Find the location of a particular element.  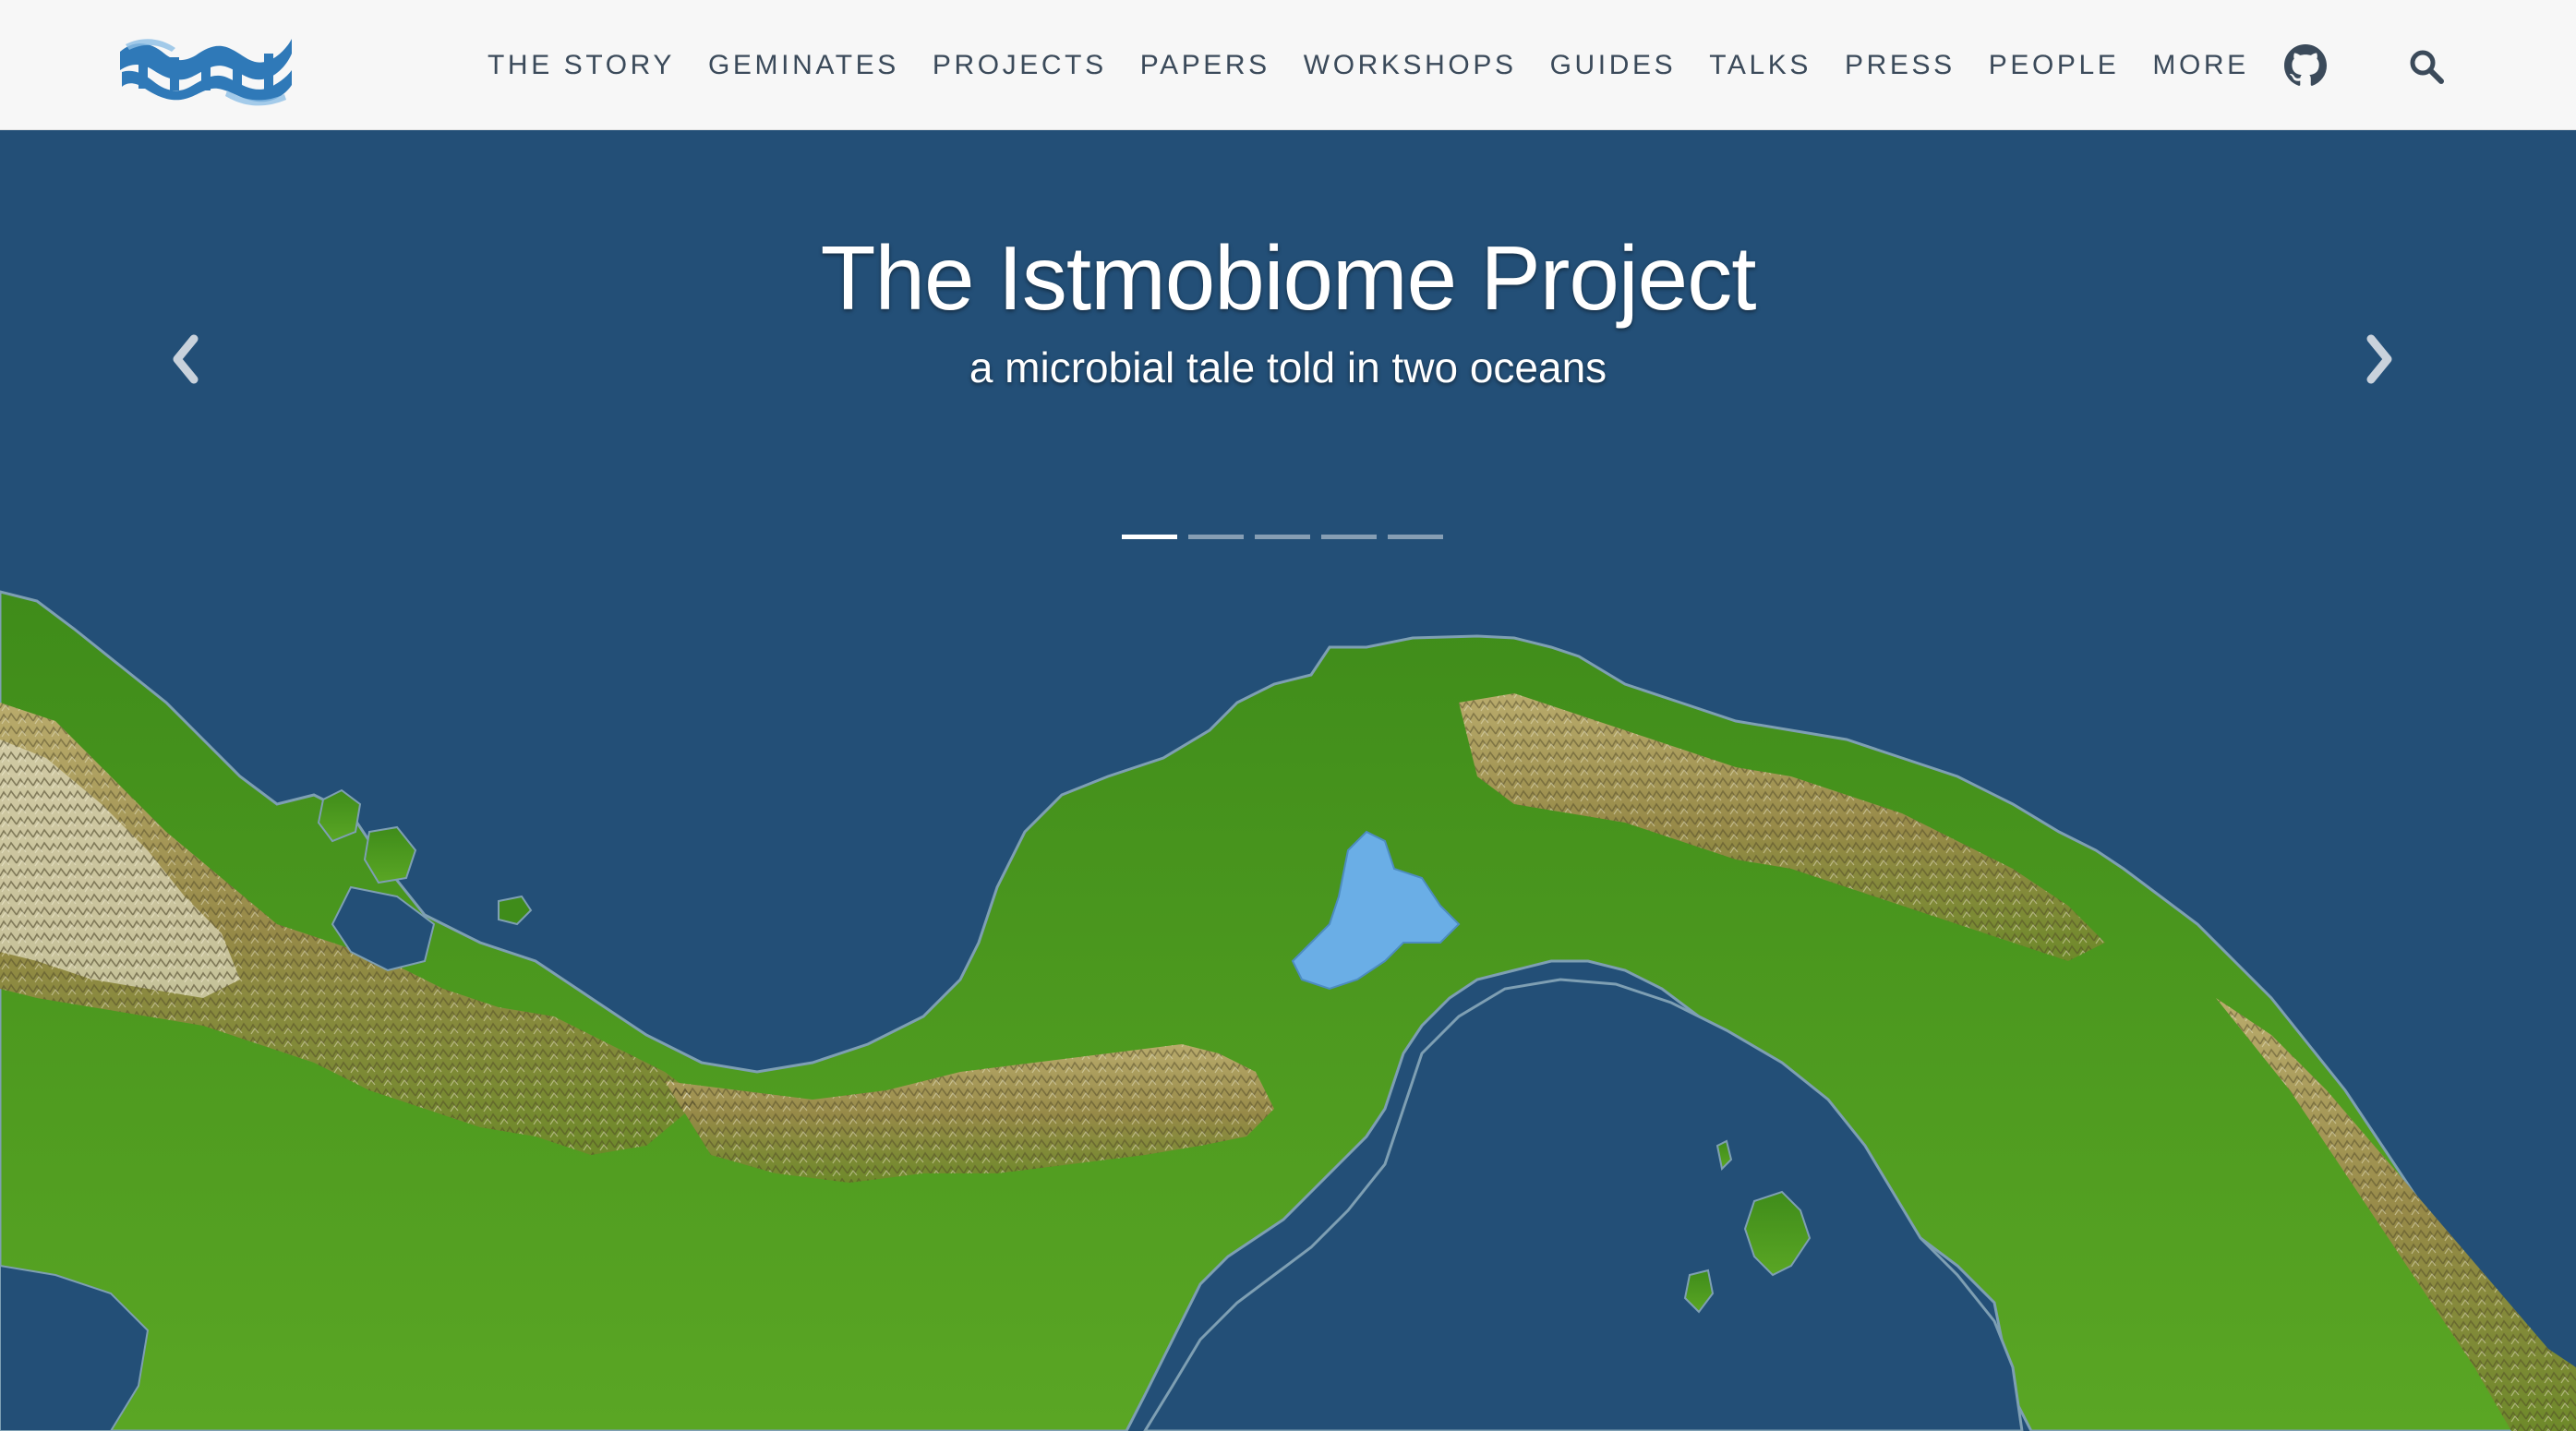

nav-item-guides: GUIDES is located at coordinates (1613, 66).